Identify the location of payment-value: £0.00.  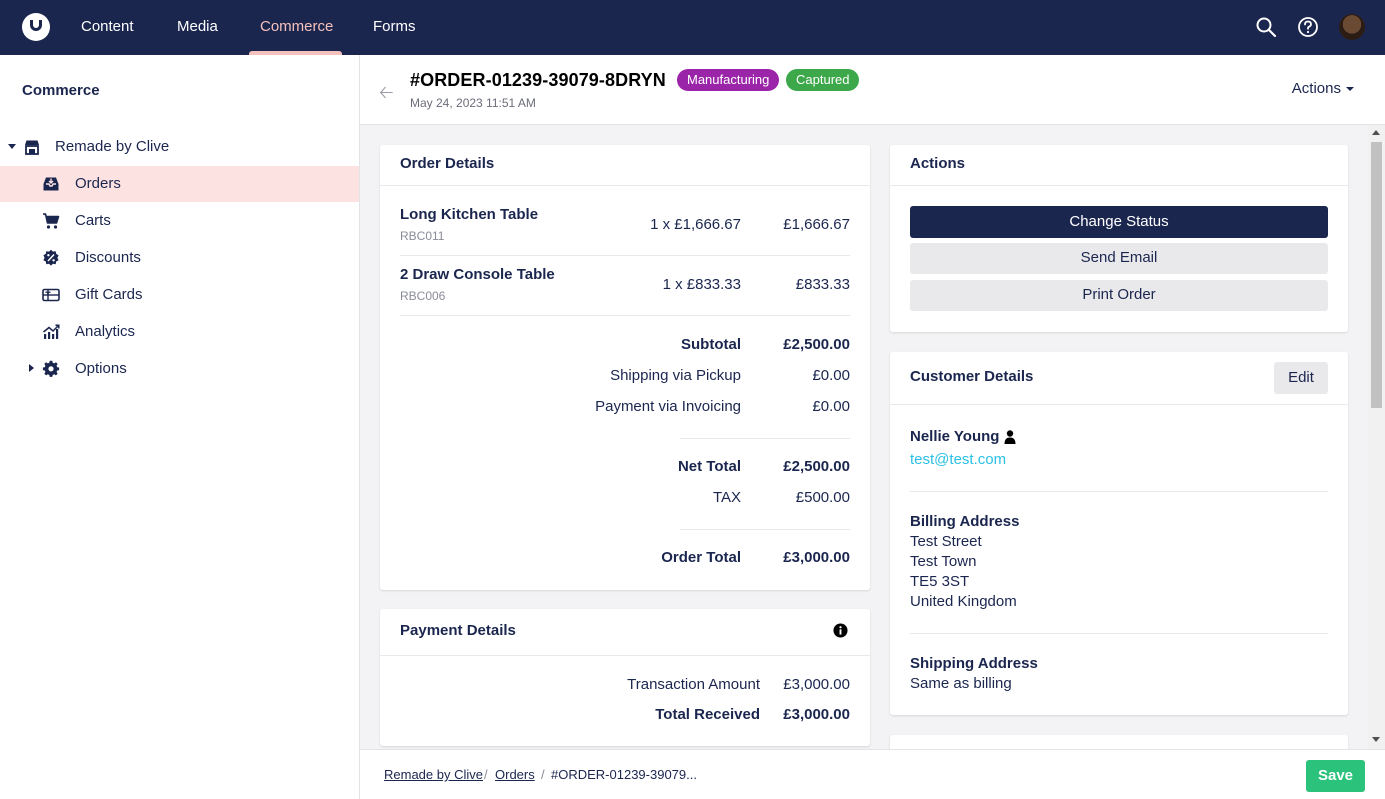
(831, 406).